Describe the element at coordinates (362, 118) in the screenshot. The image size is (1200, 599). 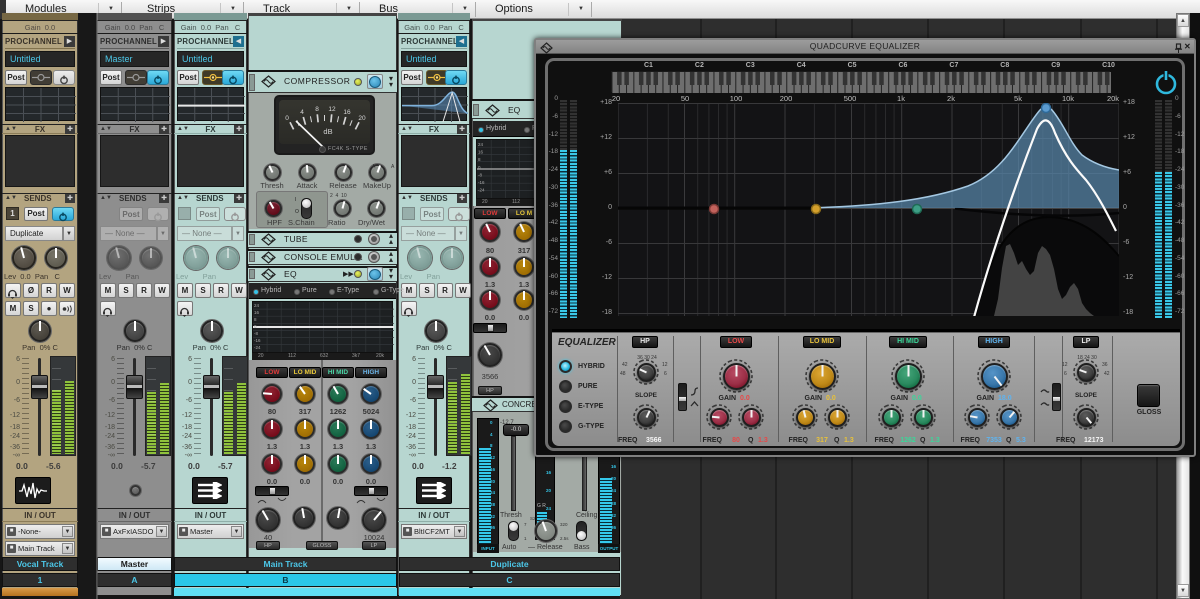
I see `svg-text: 20` at that location.